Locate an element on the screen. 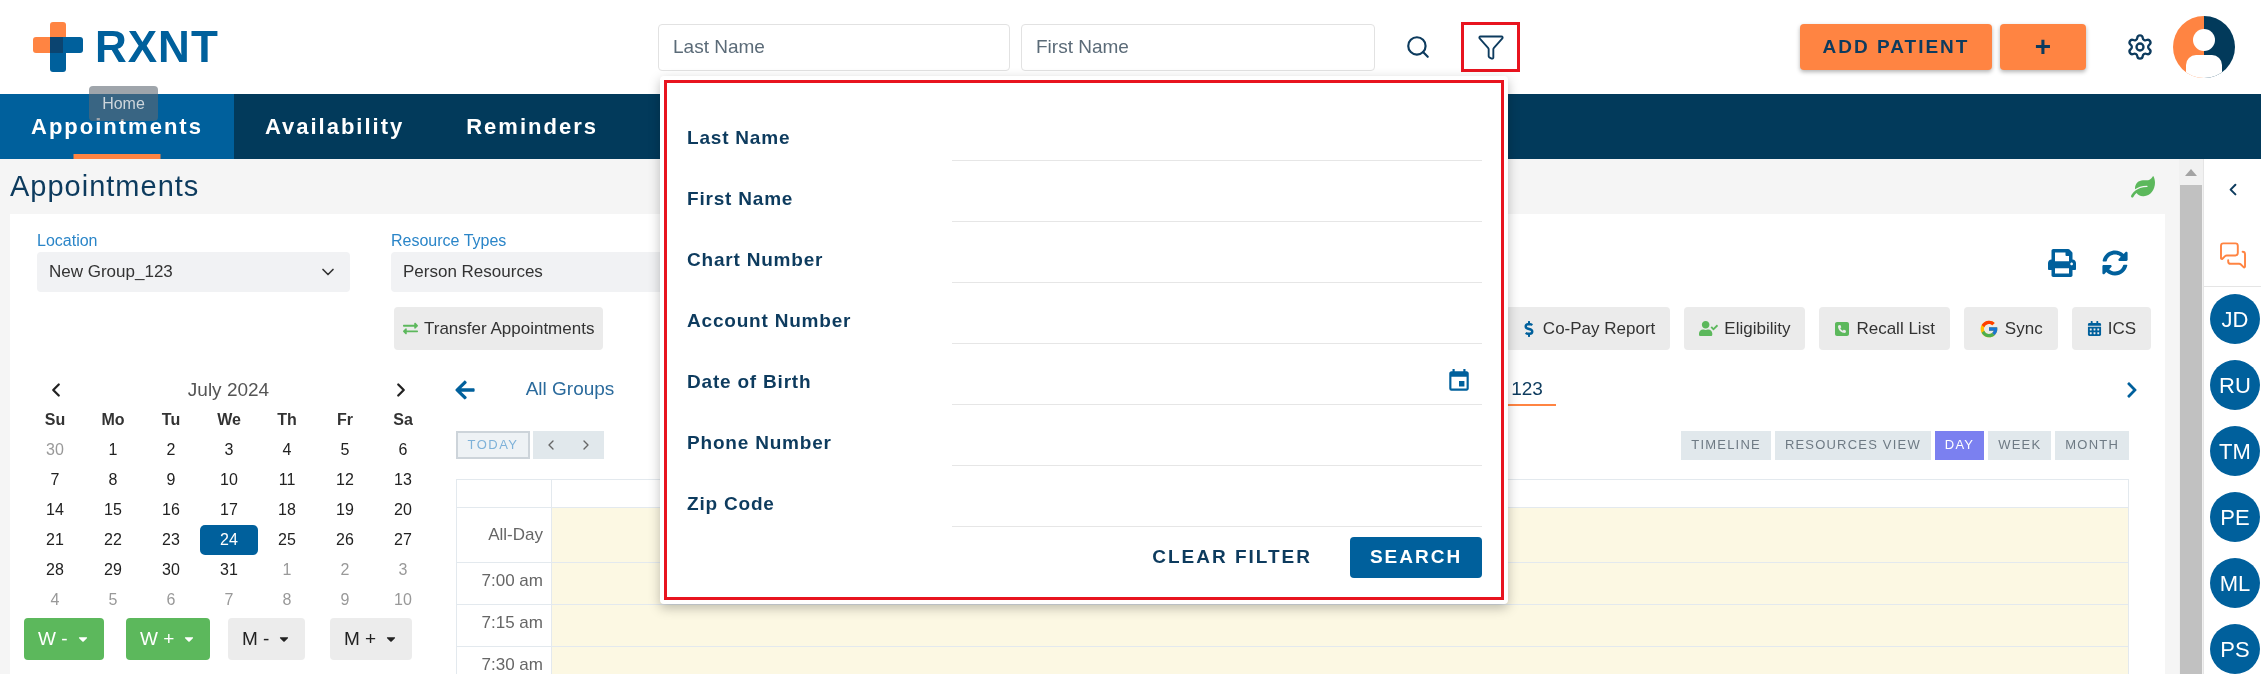 The height and width of the screenshot is (674, 2261). calendar-day: 10 is located at coordinates (229, 480).